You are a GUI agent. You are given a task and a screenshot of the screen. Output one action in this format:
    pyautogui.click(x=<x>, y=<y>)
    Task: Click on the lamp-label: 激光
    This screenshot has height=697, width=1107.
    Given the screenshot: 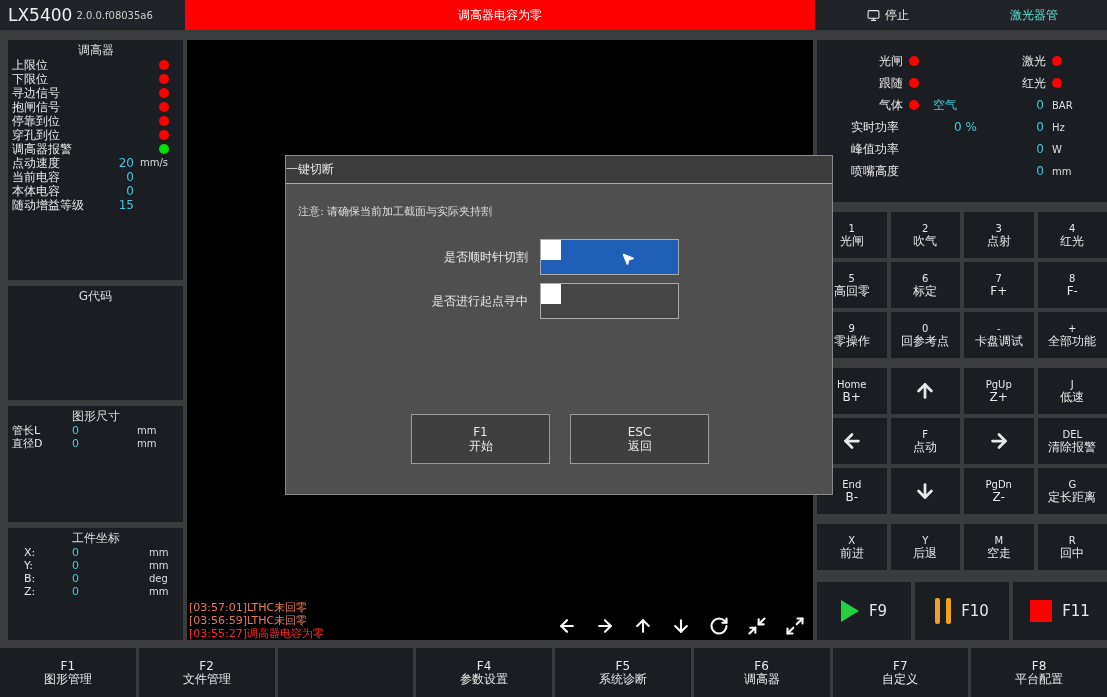 What is the action you would take?
    pyautogui.click(x=1034, y=61)
    